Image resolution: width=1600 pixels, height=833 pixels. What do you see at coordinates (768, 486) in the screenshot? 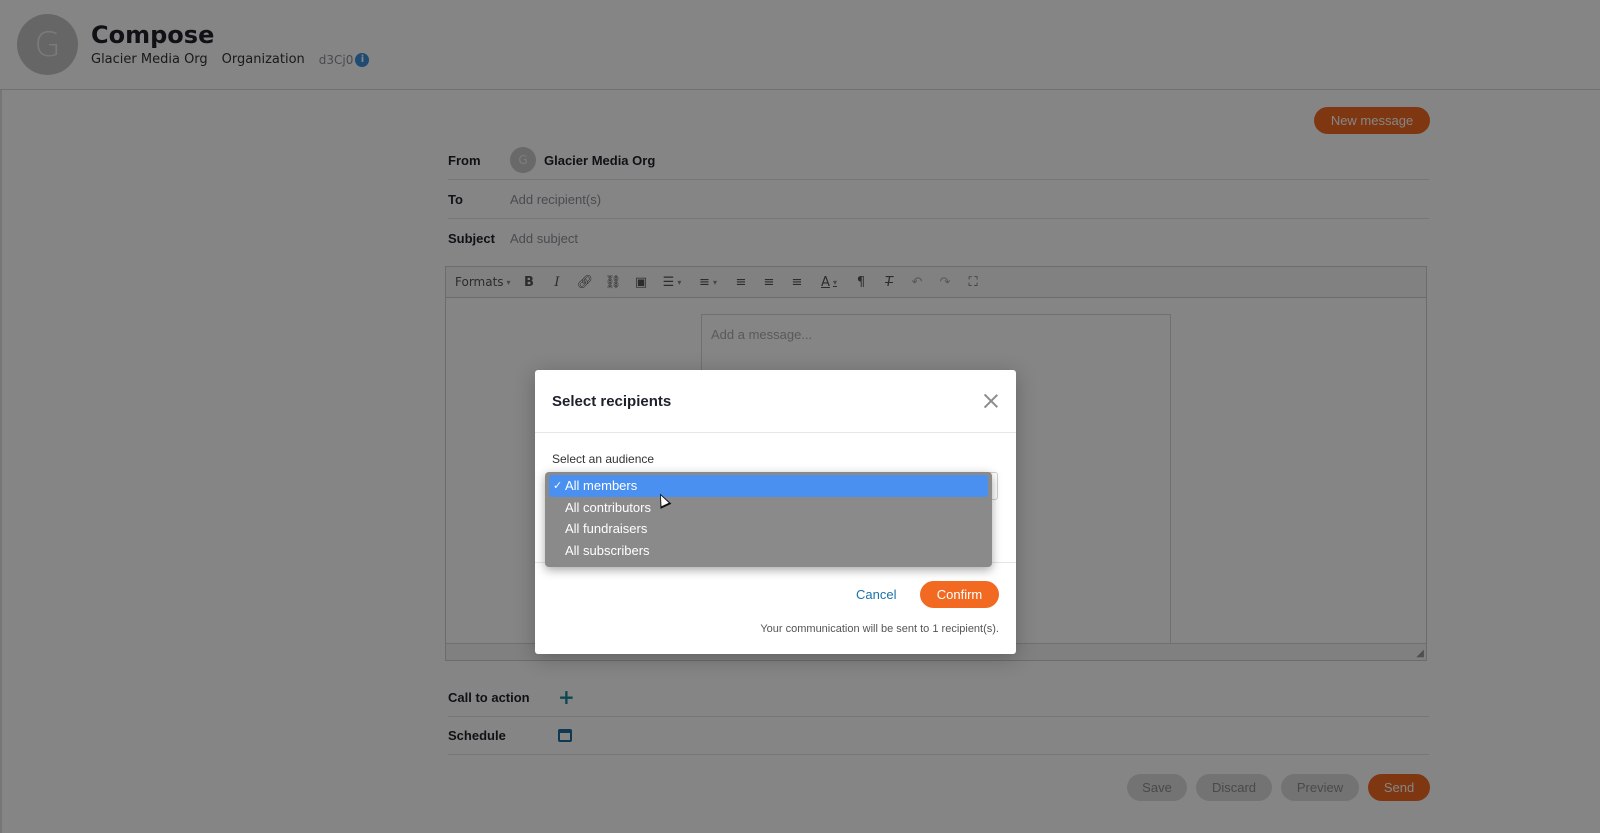
I see `dropdown-option-all-members: ✓ All members` at bounding box center [768, 486].